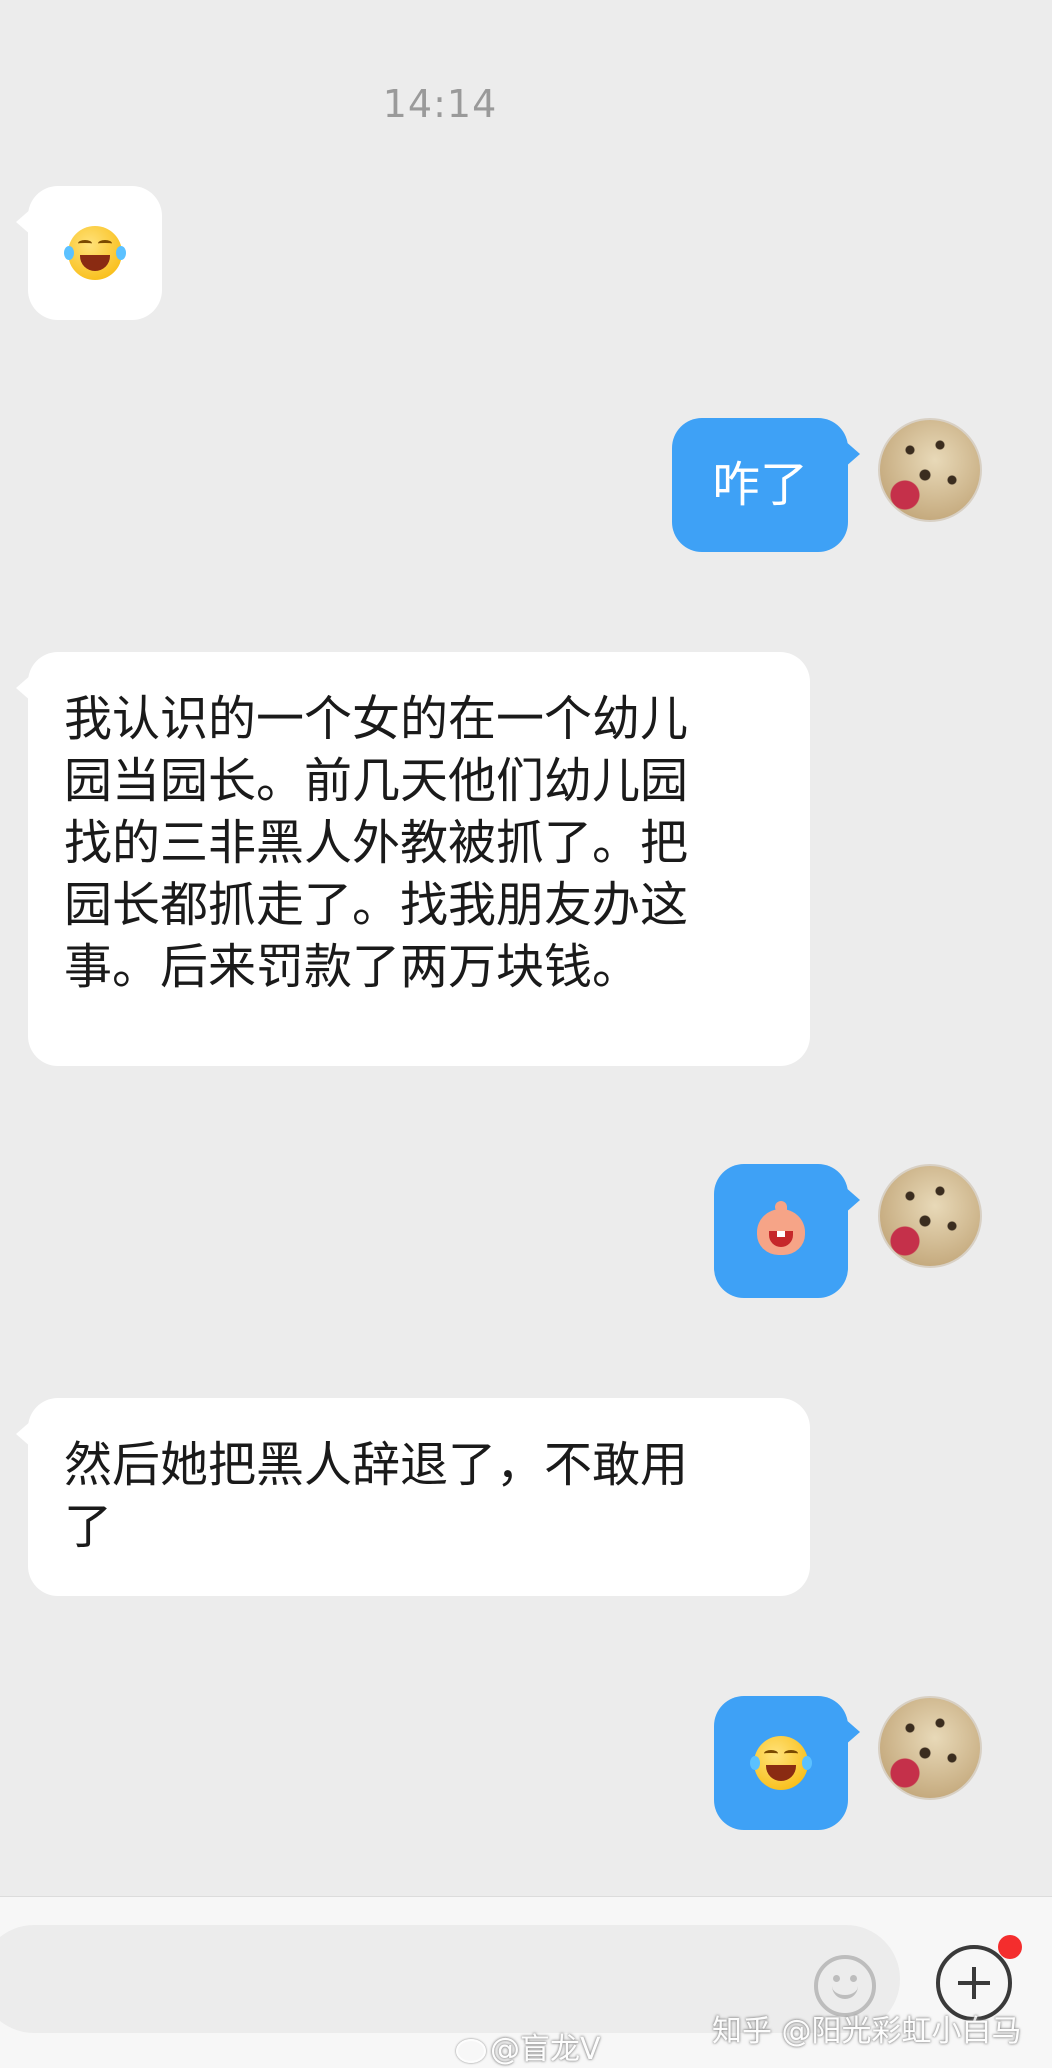  What do you see at coordinates (376, 843) in the screenshot?
I see `message-text-line: 找的三非黑人外教被抓了。把` at bounding box center [376, 843].